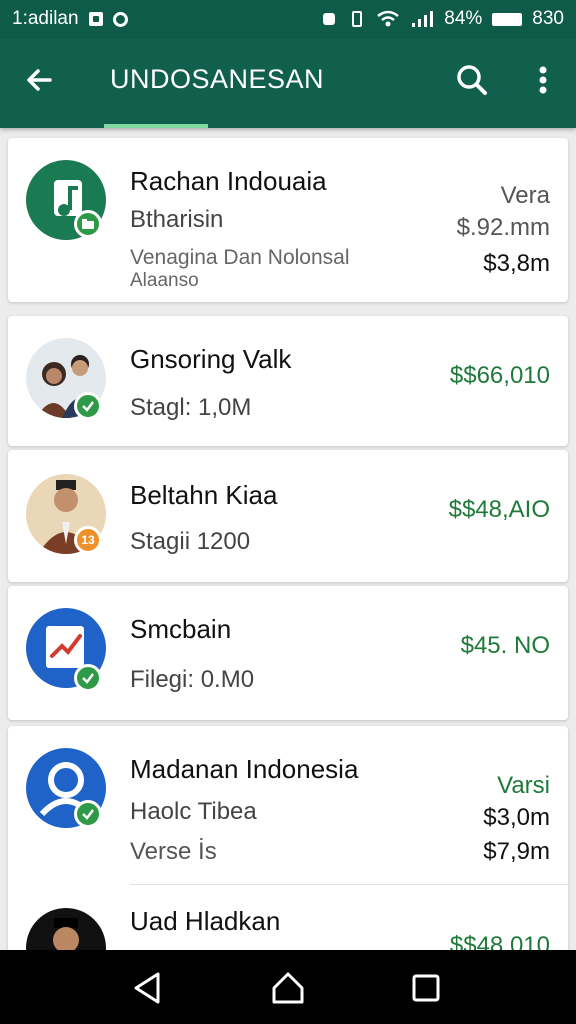 The image size is (576, 1024). Describe the element at coordinates (177, 219) in the screenshot. I see `item-subtitle: Btharisin` at that location.